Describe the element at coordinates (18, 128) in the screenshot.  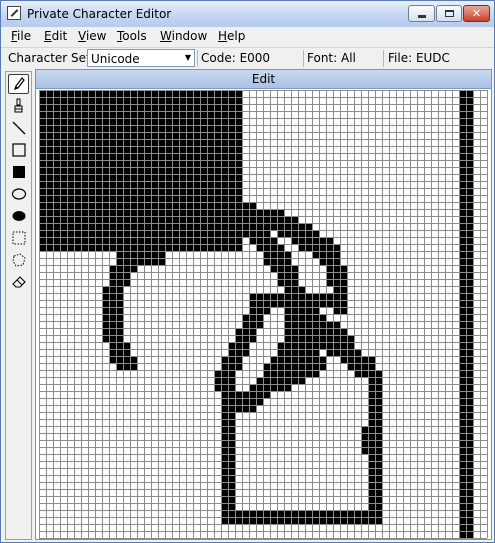
I see `line-tool` at that location.